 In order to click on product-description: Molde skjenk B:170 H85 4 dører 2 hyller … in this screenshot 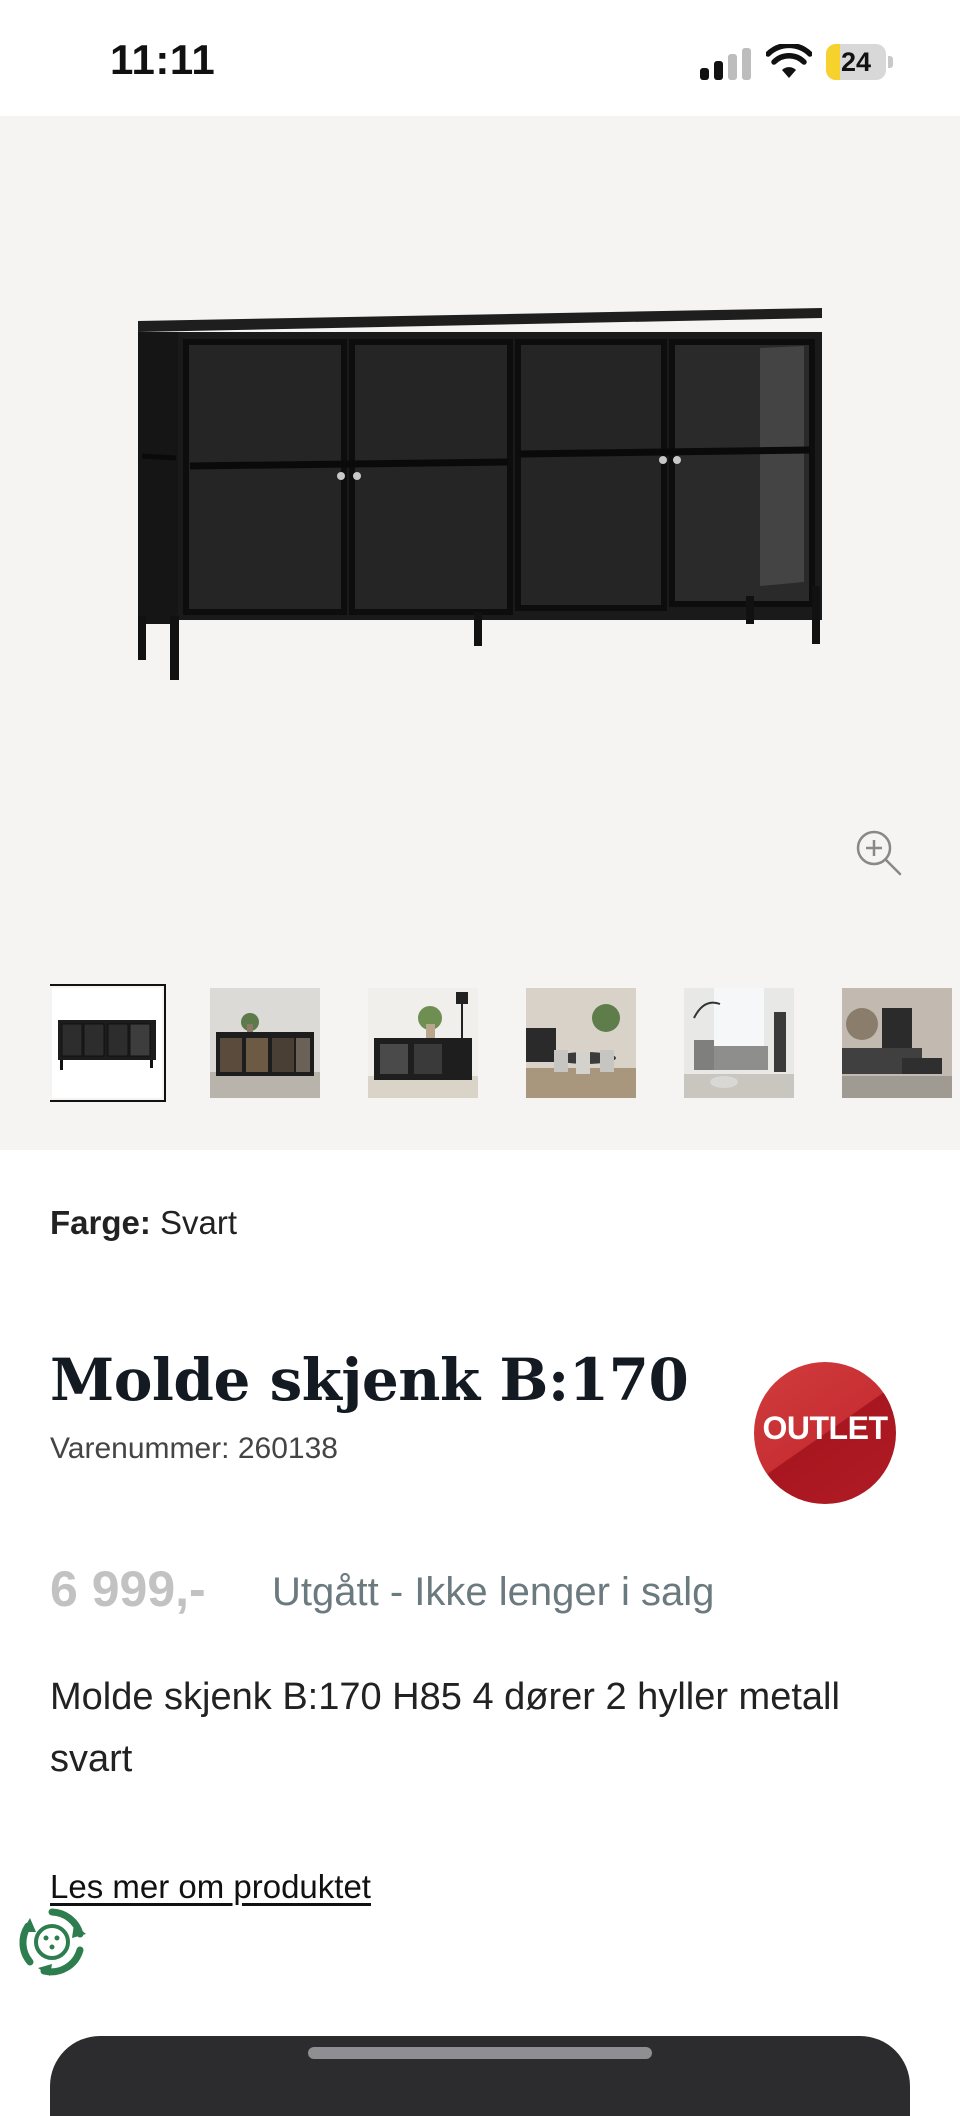, I will do `click(445, 1728)`.